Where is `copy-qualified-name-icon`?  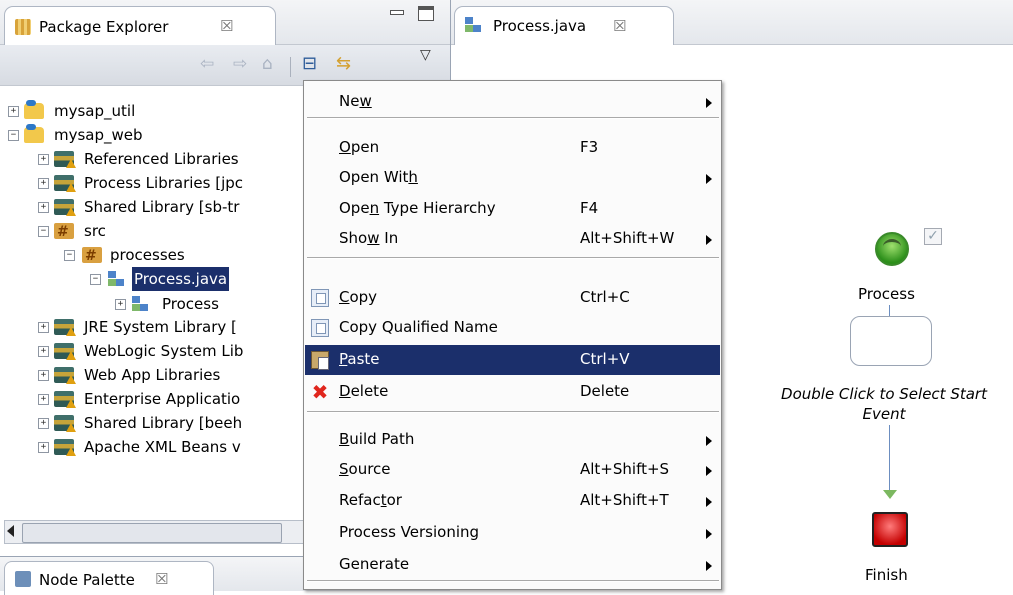 copy-qualified-name-icon is located at coordinates (320, 328).